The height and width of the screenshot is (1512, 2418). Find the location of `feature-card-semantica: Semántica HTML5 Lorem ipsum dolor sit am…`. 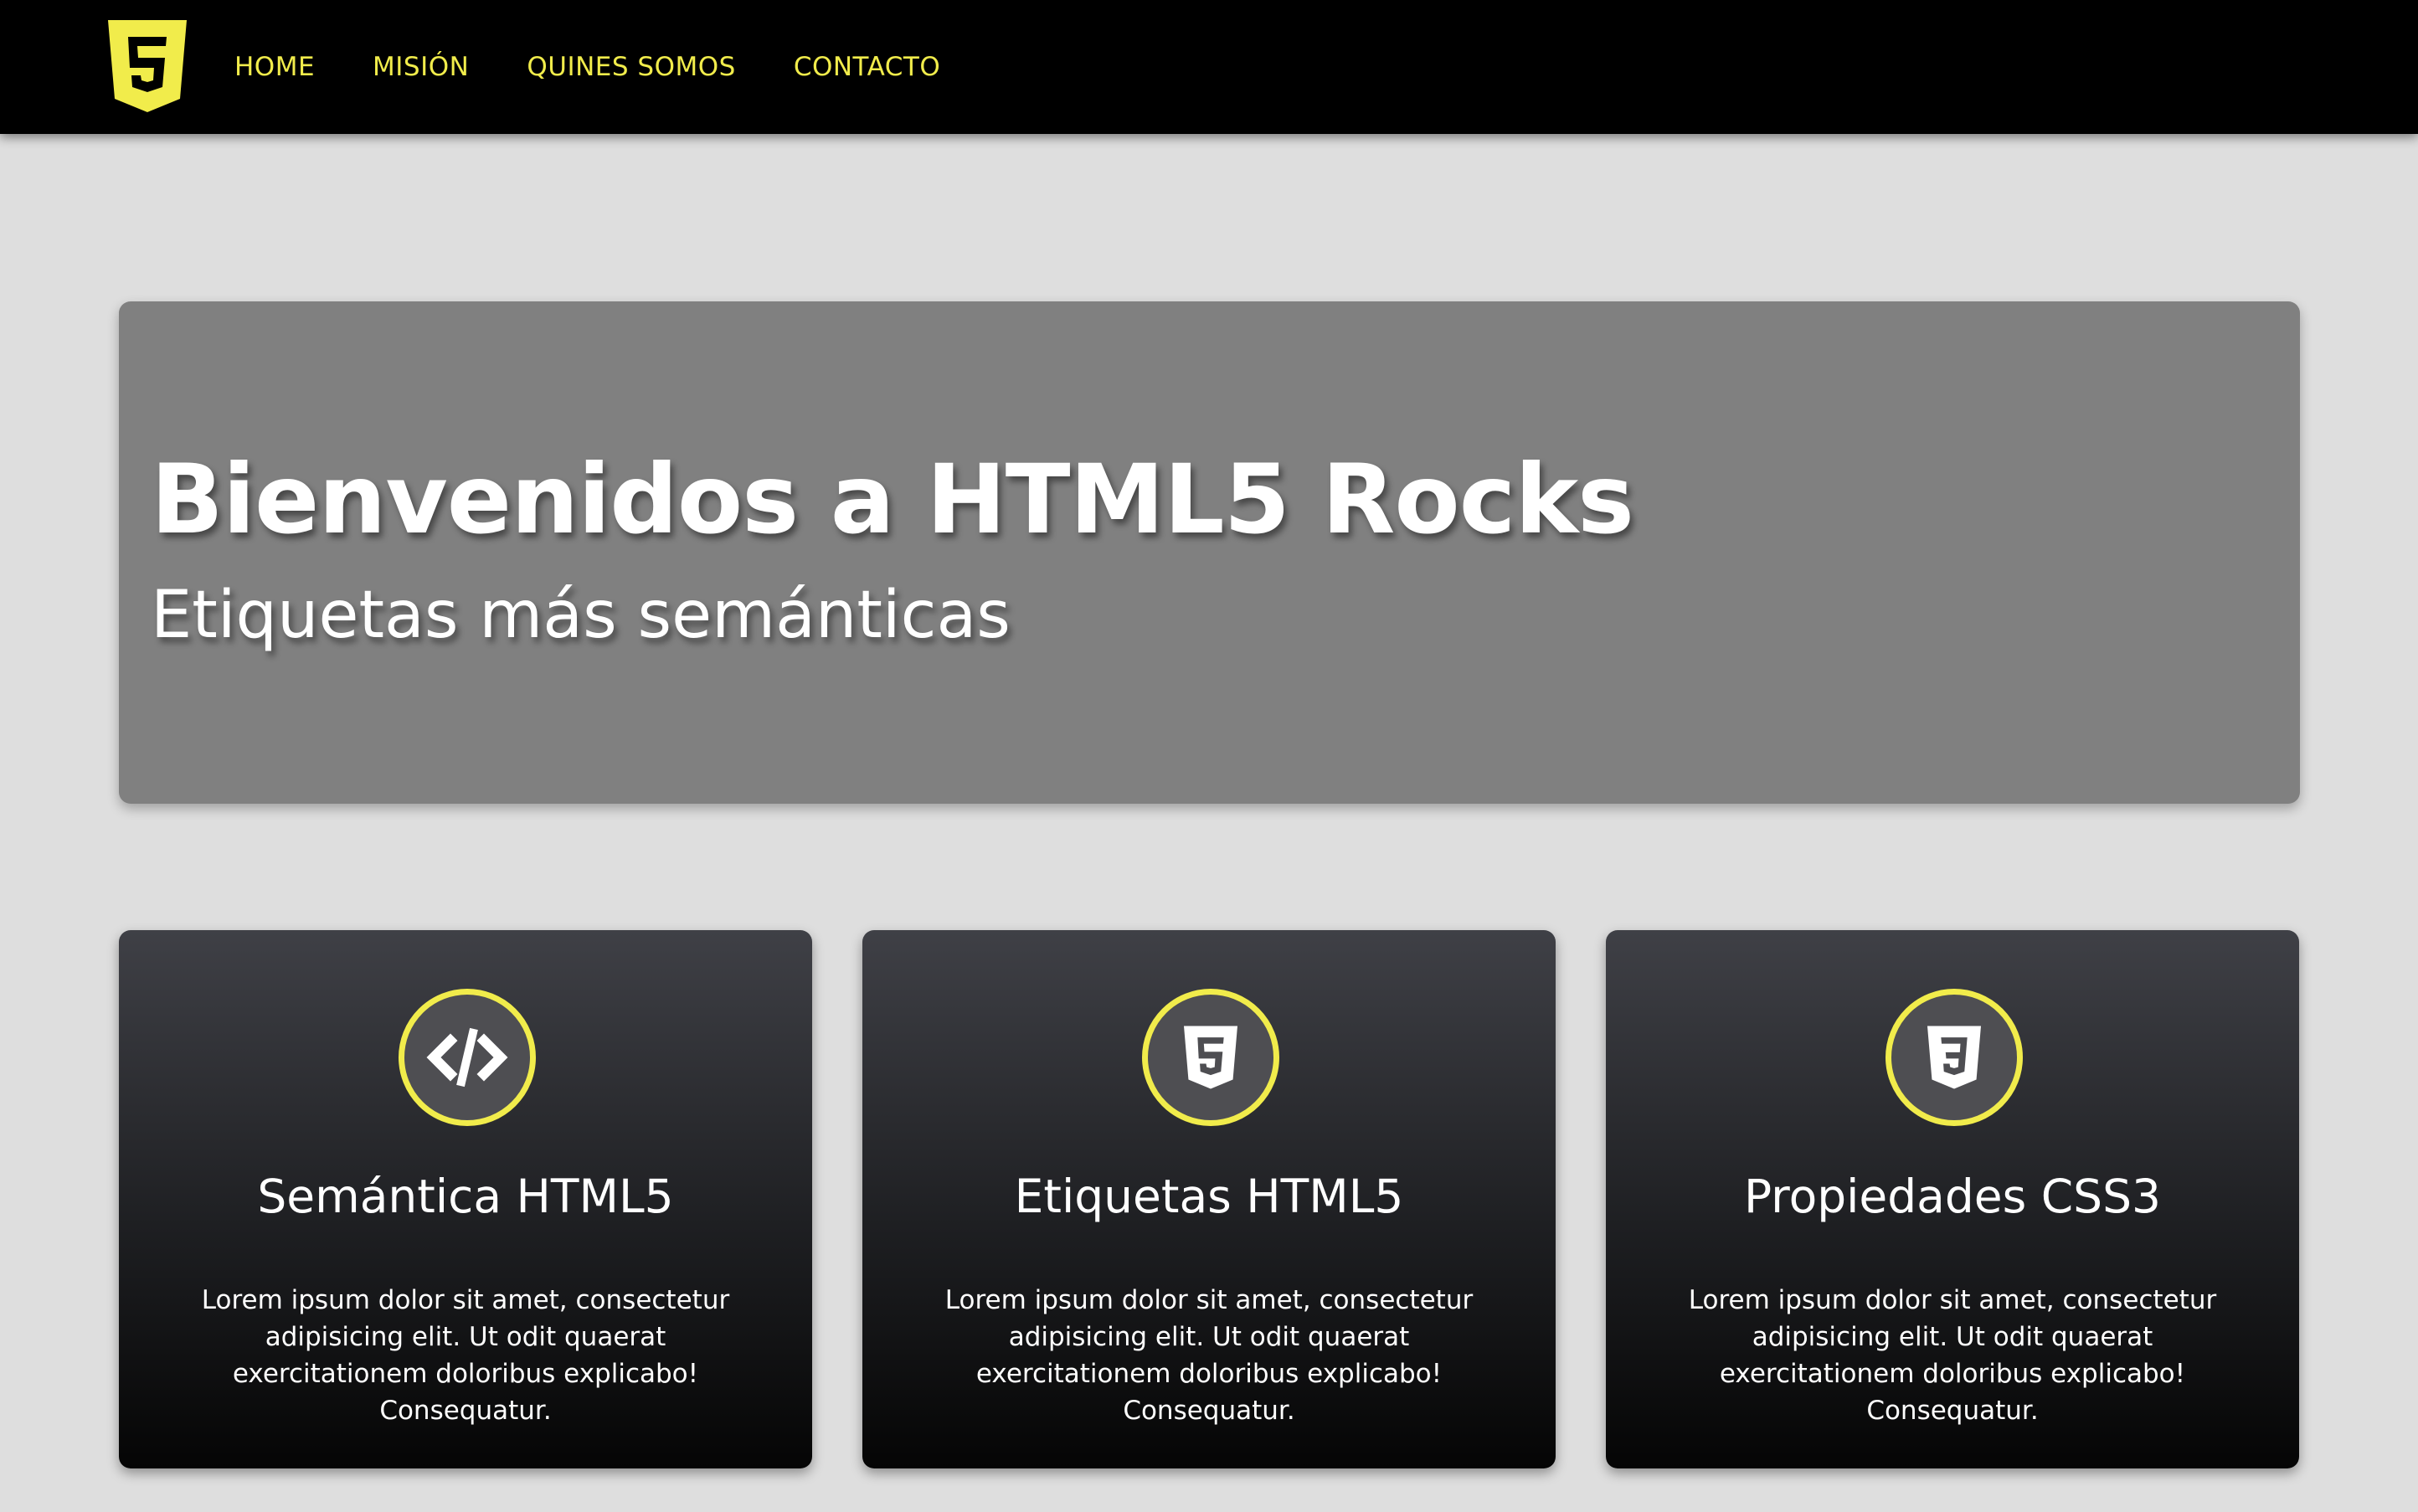

feature-card-semantica: Semántica HTML5 Lorem ipsum dolor sit am… is located at coordinates (465, 1199).